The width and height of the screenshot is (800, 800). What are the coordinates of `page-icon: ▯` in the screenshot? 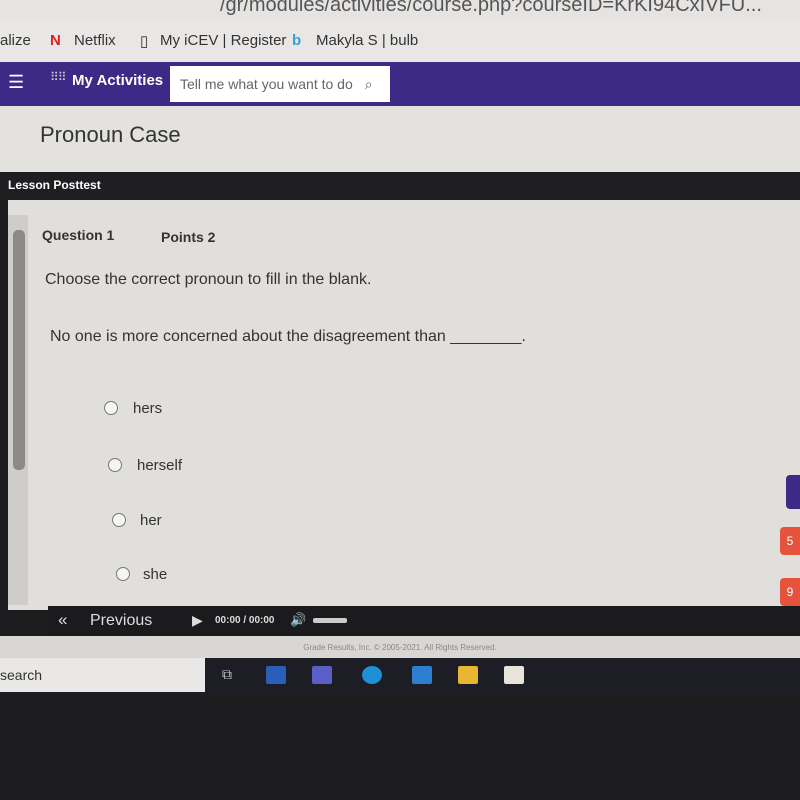 It's located at (144, 41).